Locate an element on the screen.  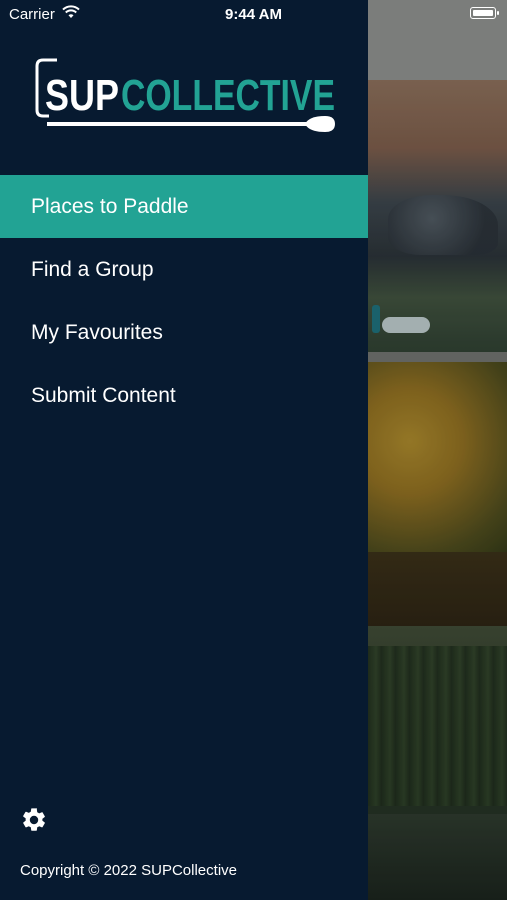
supcollective-logo: SUP COLLECTIVE is located at coordinates (190, 100).